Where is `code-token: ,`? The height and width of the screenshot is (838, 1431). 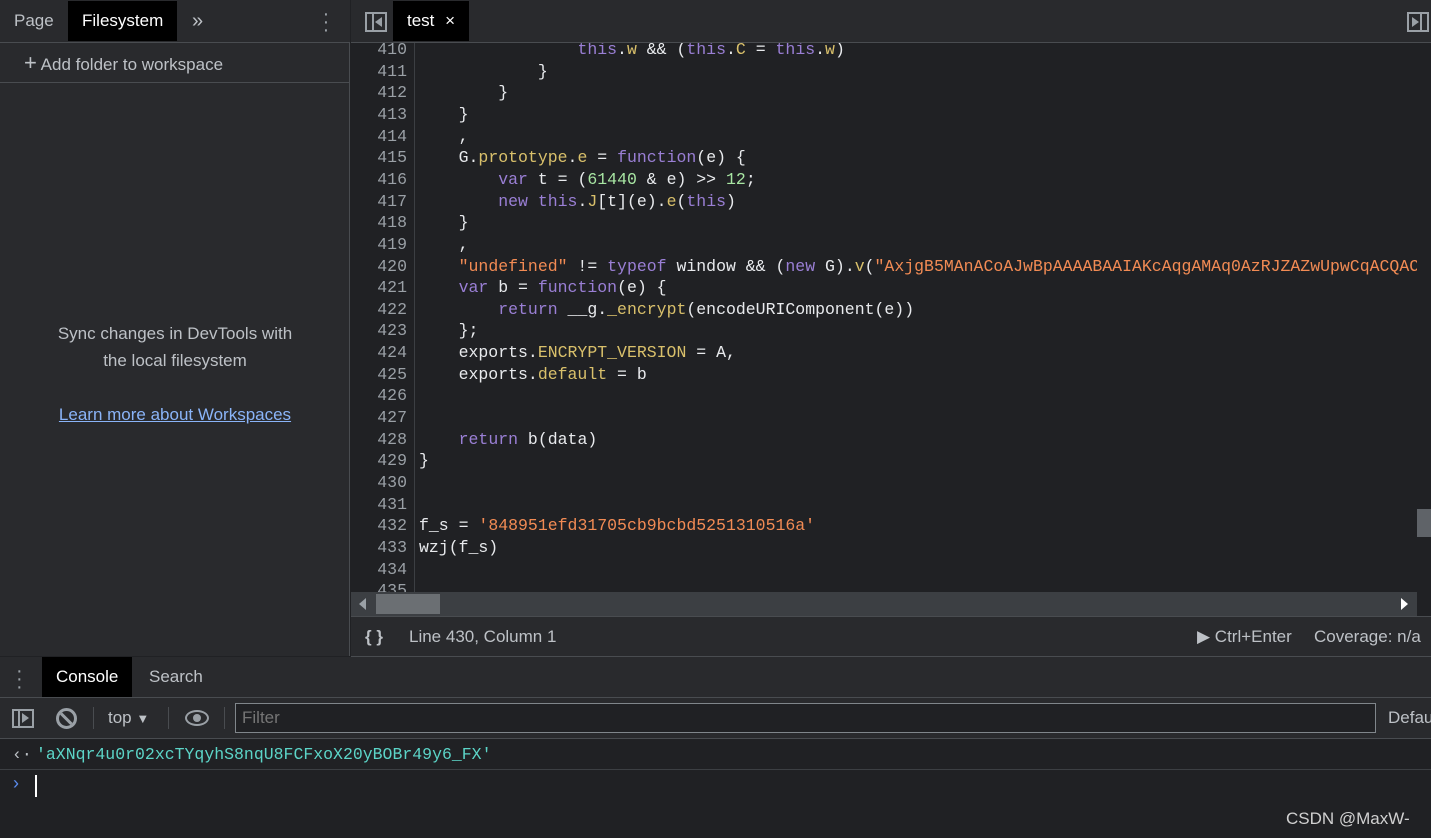 code-token: , is located at coordinates (444, 136).